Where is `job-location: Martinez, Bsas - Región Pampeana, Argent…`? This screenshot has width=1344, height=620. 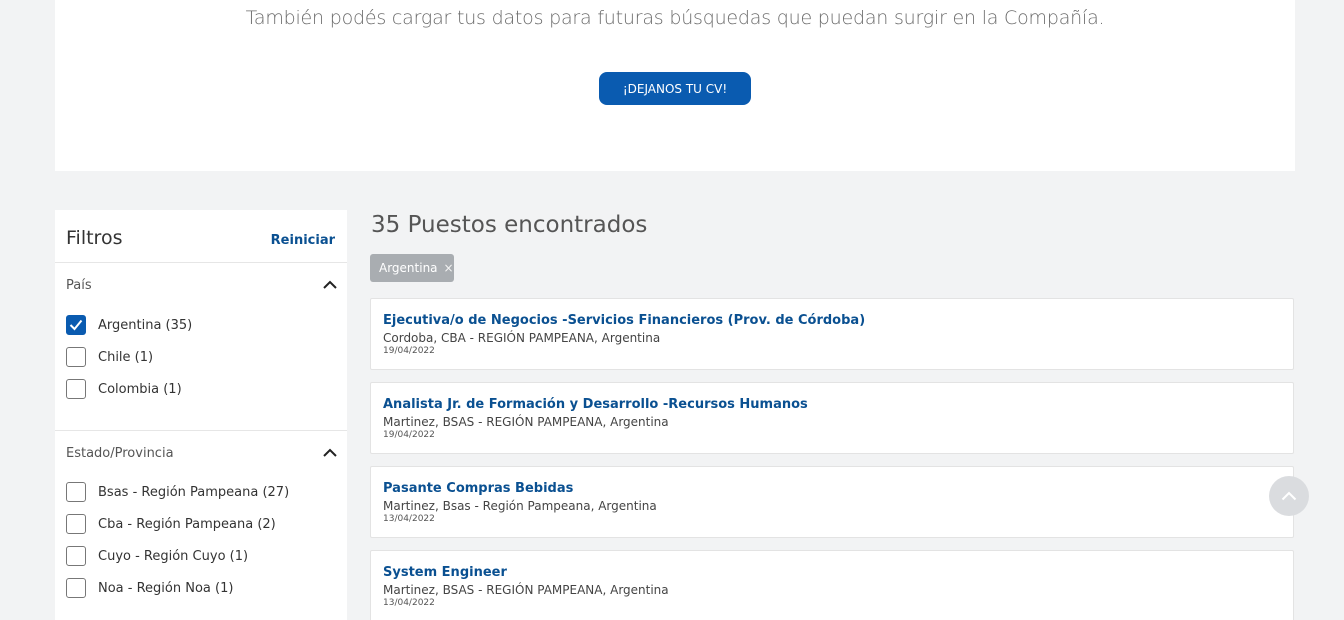 job-location: Martinez, Bsas - Región Pampeana, Argent… is located at coordinates (520, 506).